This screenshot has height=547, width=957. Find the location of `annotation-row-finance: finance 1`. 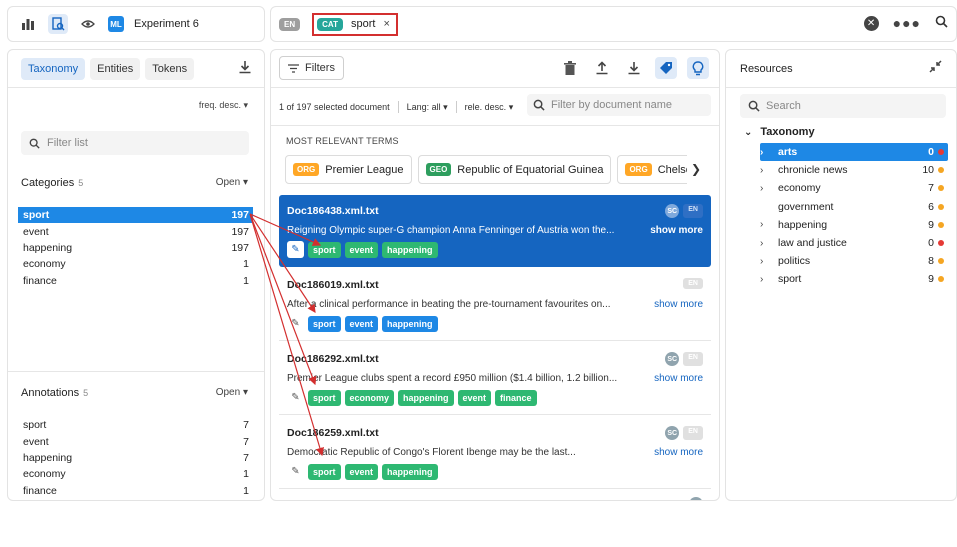

annotation-row-finance: finance 1 is located at coordinates (135, 491).